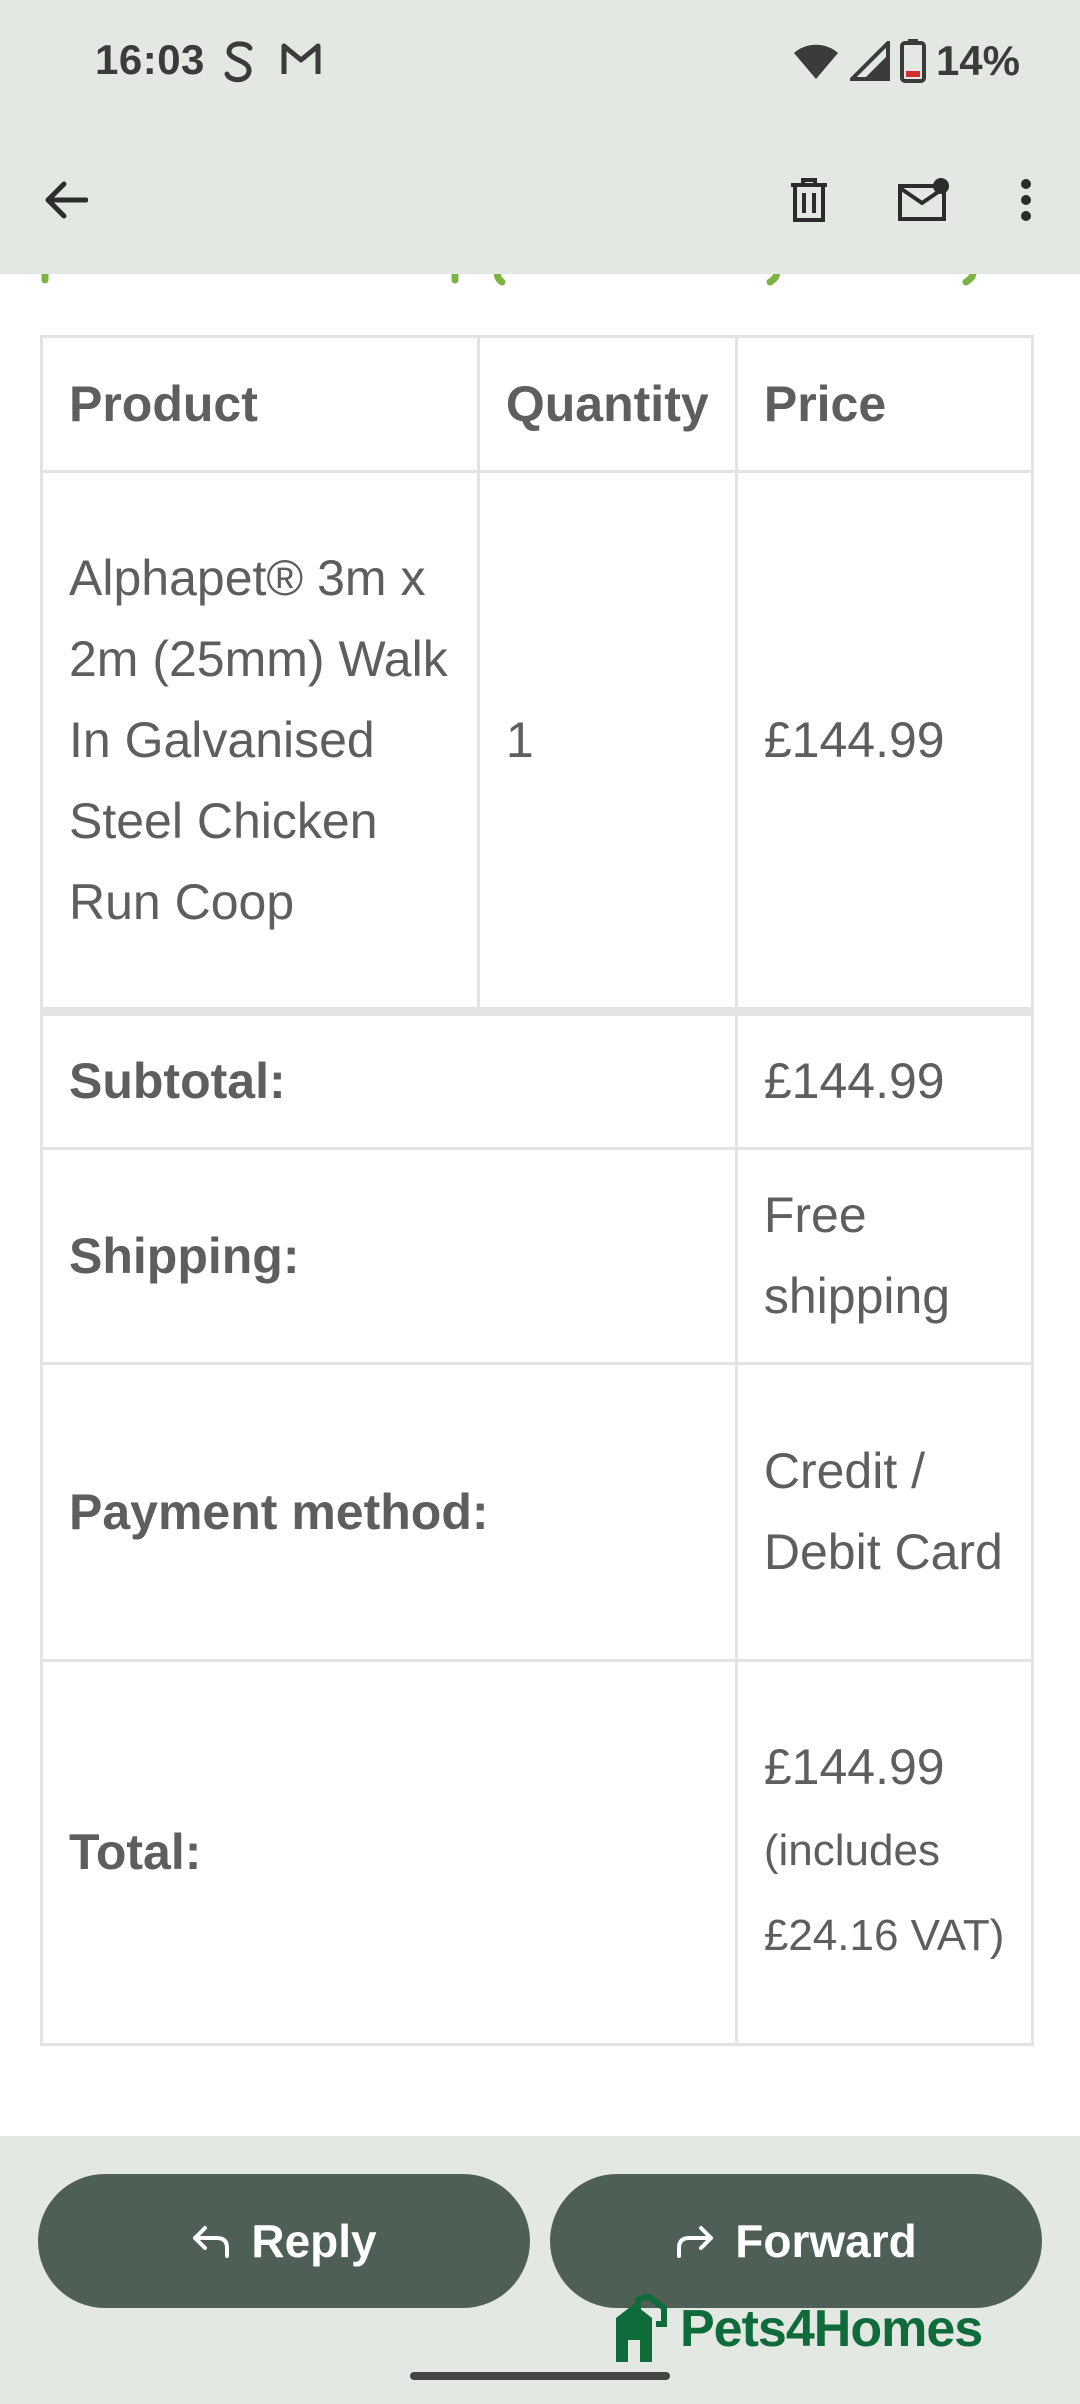 The image size is (1080, 2404). What do you see at coordinates (389, 1852) in the screenshot?
I see `total-label: Total:` at bounding box center [389, 1852].